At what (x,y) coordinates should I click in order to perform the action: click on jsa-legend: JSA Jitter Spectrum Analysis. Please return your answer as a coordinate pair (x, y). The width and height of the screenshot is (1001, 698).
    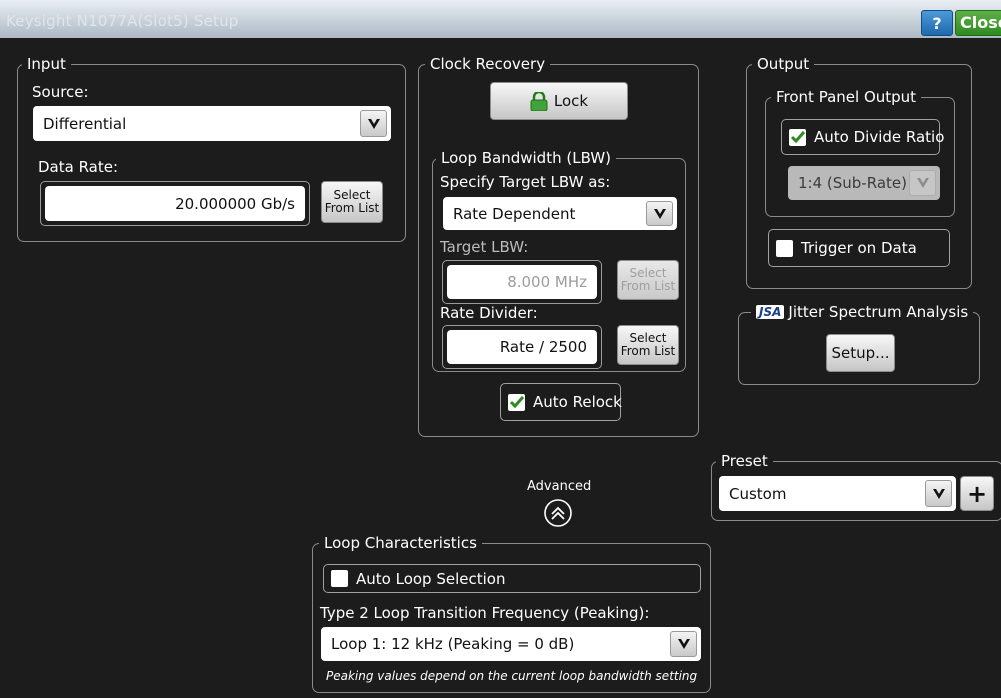
    Looking at the image, I should click on (862, 312).